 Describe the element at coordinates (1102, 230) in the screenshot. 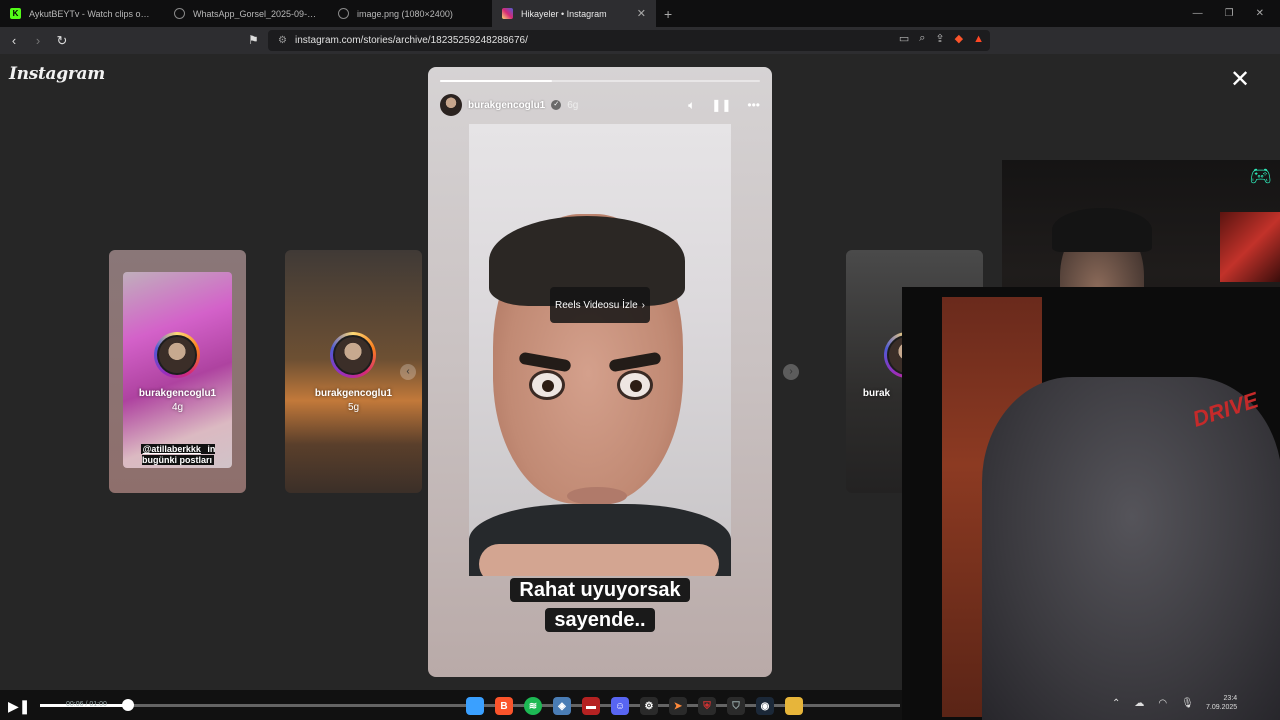

I see `streamer-cap` at that location.